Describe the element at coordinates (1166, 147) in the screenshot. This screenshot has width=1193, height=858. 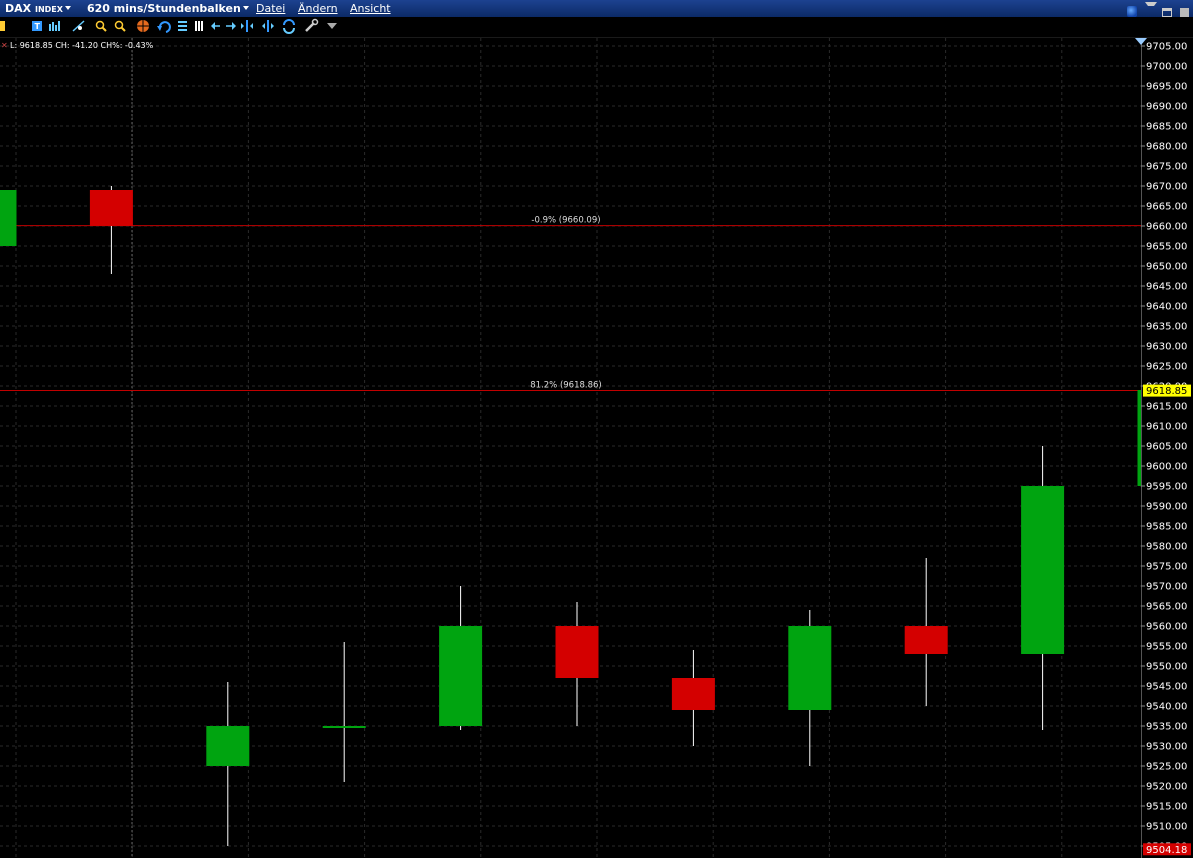
I see `axis-tick-label: 9680.00` at that location.